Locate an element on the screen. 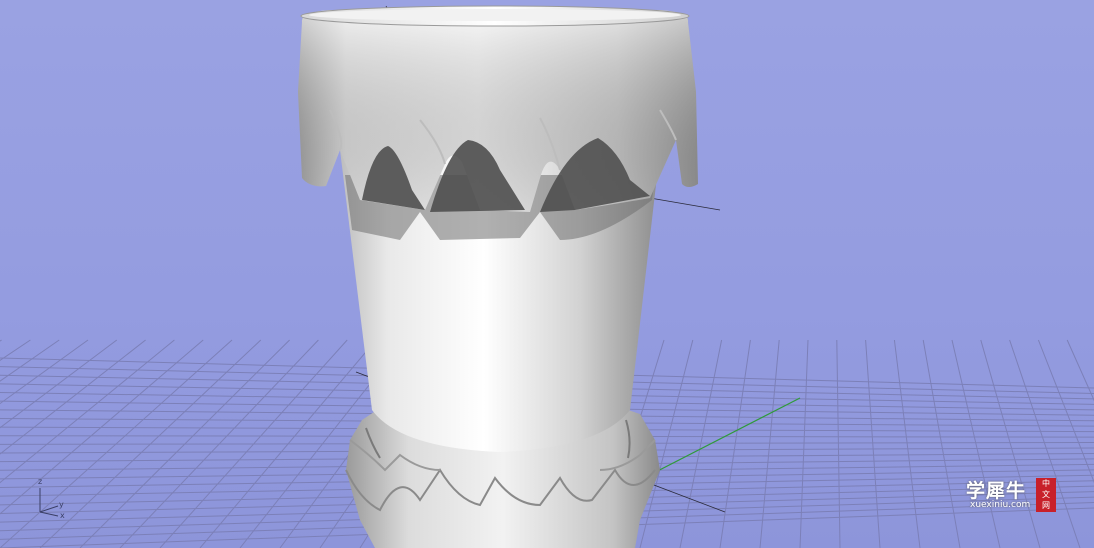 The height and width of the screenshot is (548, 1094). guide-line is located at coordinates (685, 204).